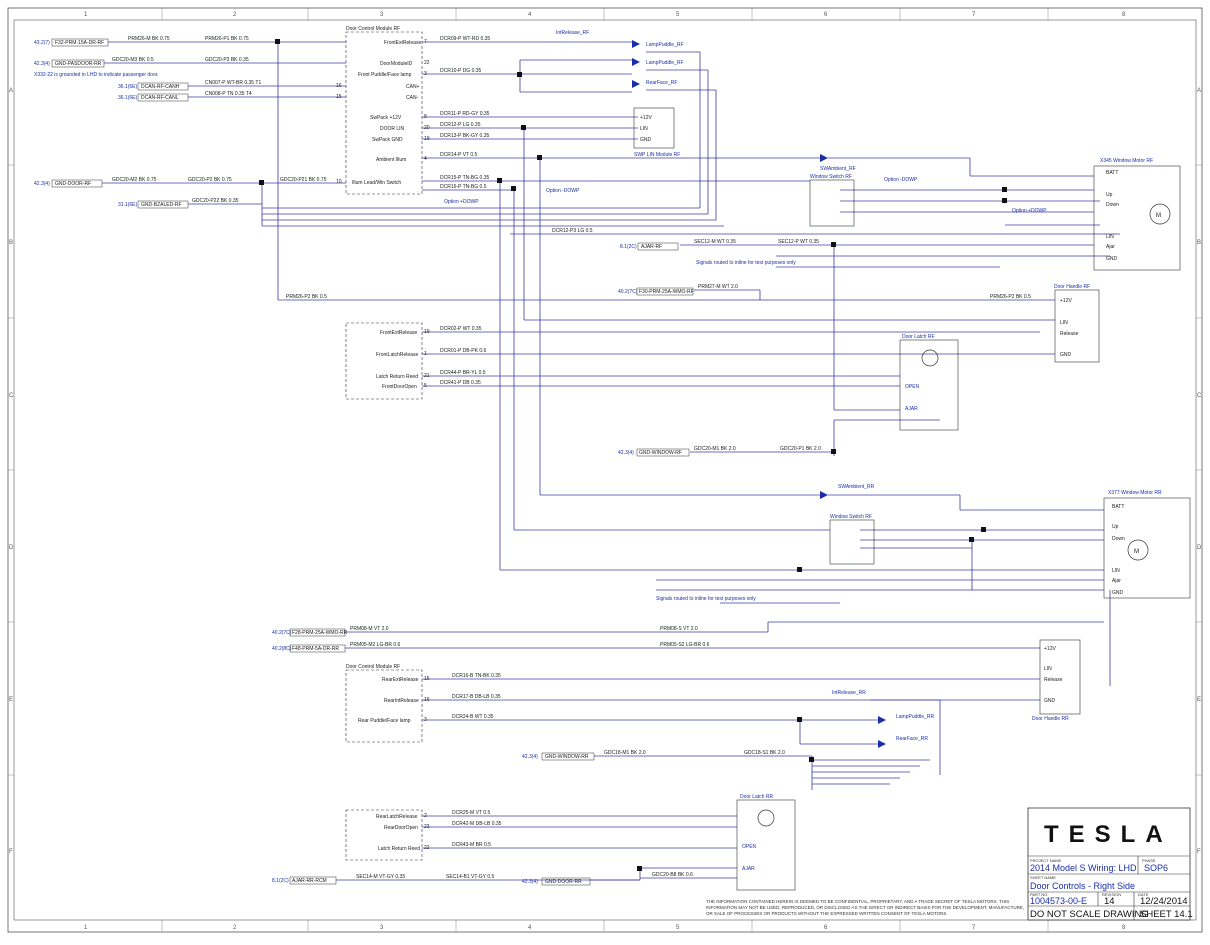 Image resolution: width=1210 pixels, height=945 pixels. Describe the element at coordinates (1164, 901) in the screenshot. I see `date-value: 12/24/2014` at that location.